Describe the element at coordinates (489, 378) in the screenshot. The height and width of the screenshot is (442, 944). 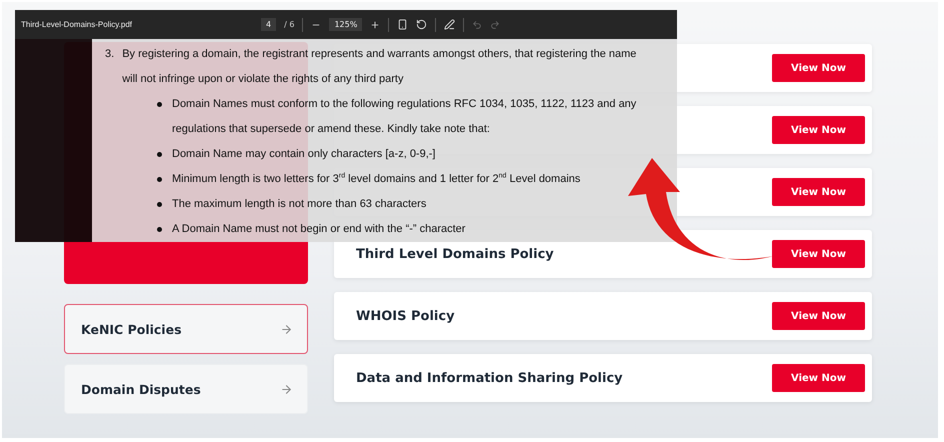
I see `policy-title: Data and Information Sharing Policy` at that location.